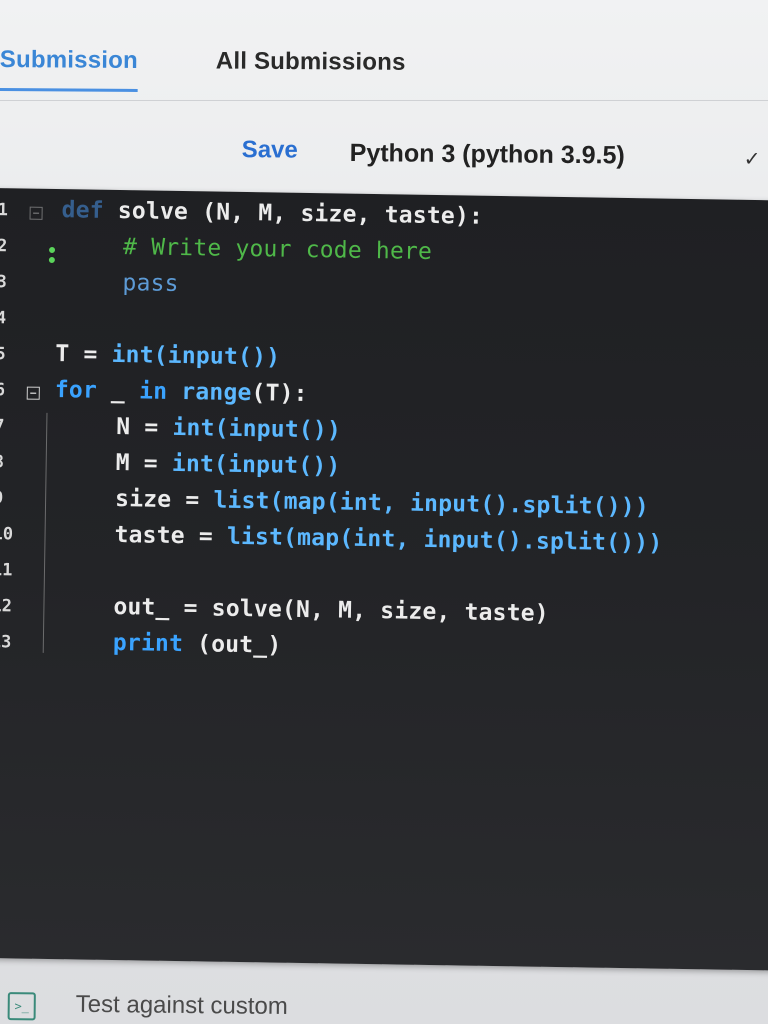  Describe the element at coordinates (293, 213) in the screenshot. I see `code-text: solve (N, M, size, taste):` at that location.